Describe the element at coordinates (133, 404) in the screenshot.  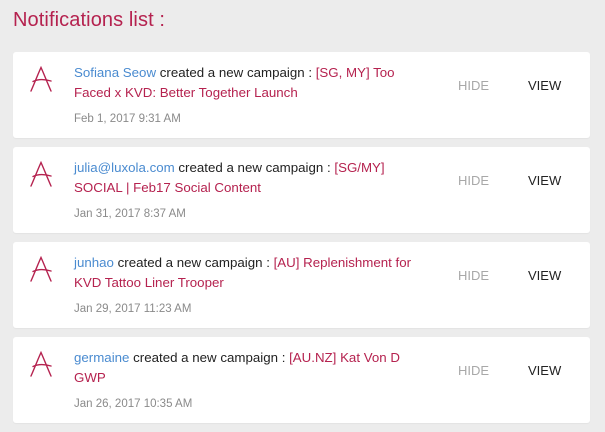
I see `notification-timestamp: Jan 26, 2017 10:35 AM` at that location.